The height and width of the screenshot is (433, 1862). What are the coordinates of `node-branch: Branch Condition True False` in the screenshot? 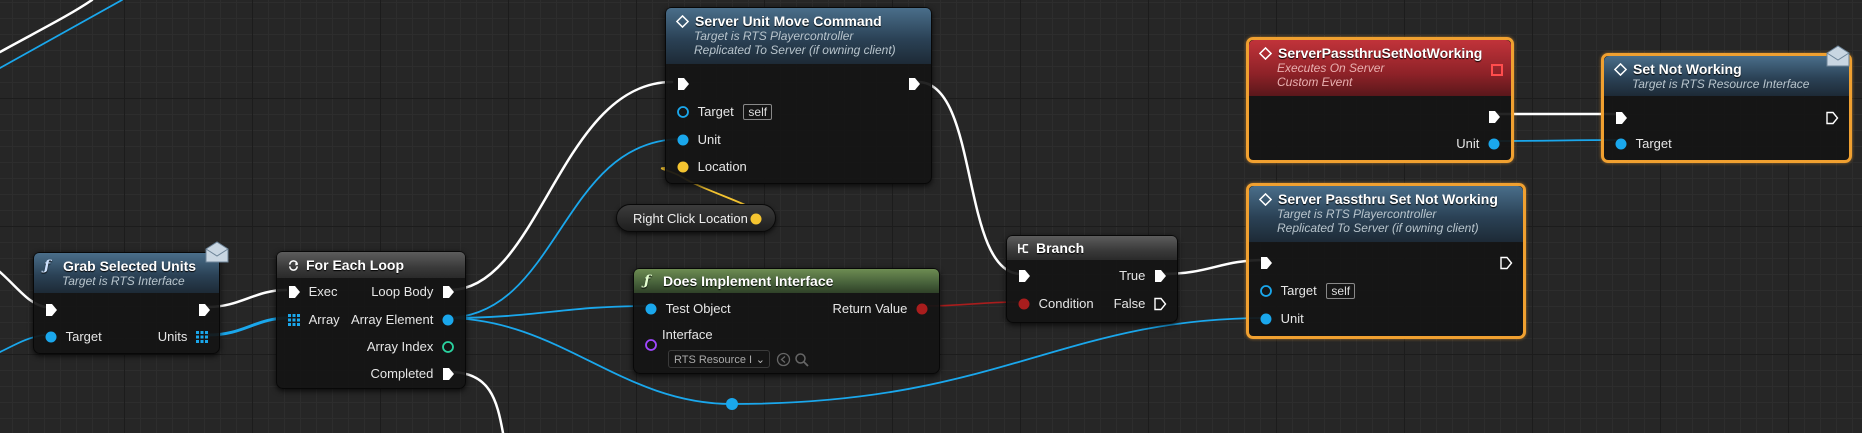 It's located at (1092, 279).